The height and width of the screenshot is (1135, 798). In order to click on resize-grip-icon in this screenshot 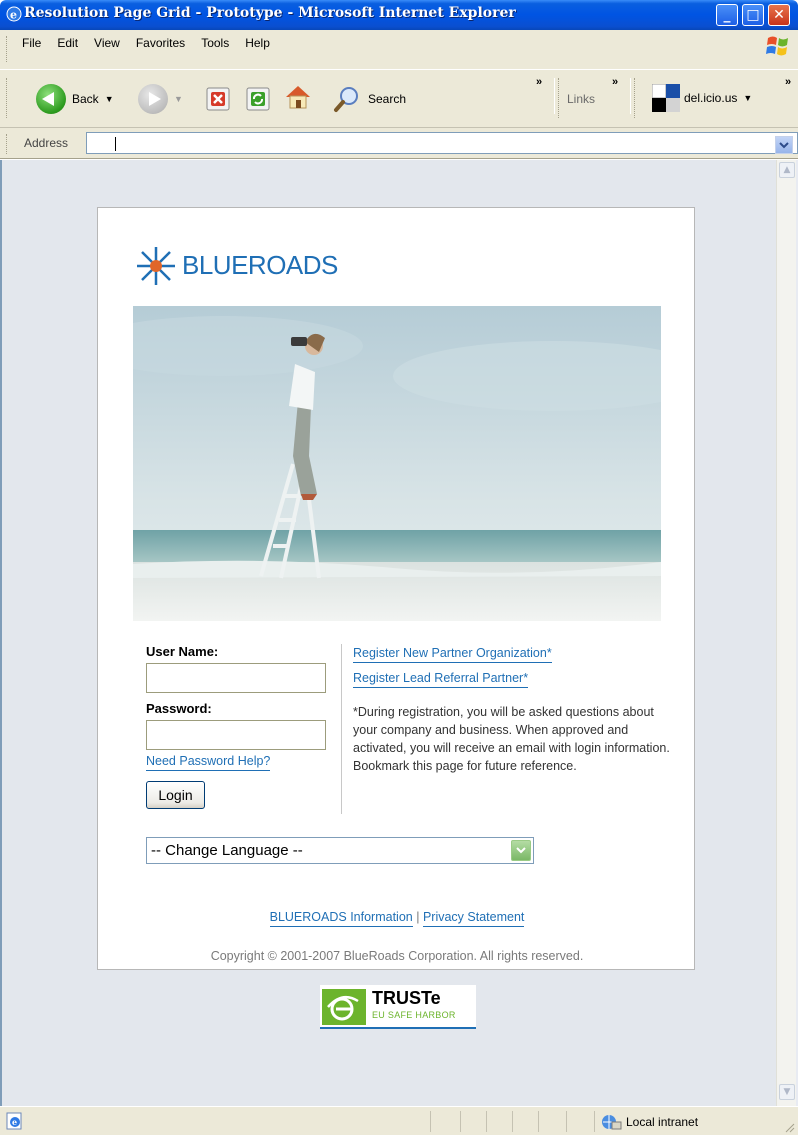, I will do `click(790, 1128)`.